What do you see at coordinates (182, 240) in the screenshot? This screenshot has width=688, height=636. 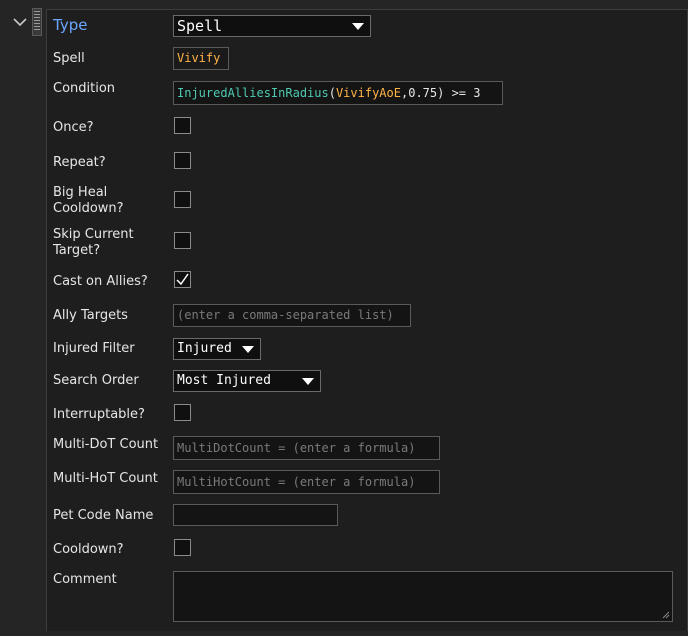 I see `skip-target-checkbox` at bounding box center [182, 240].